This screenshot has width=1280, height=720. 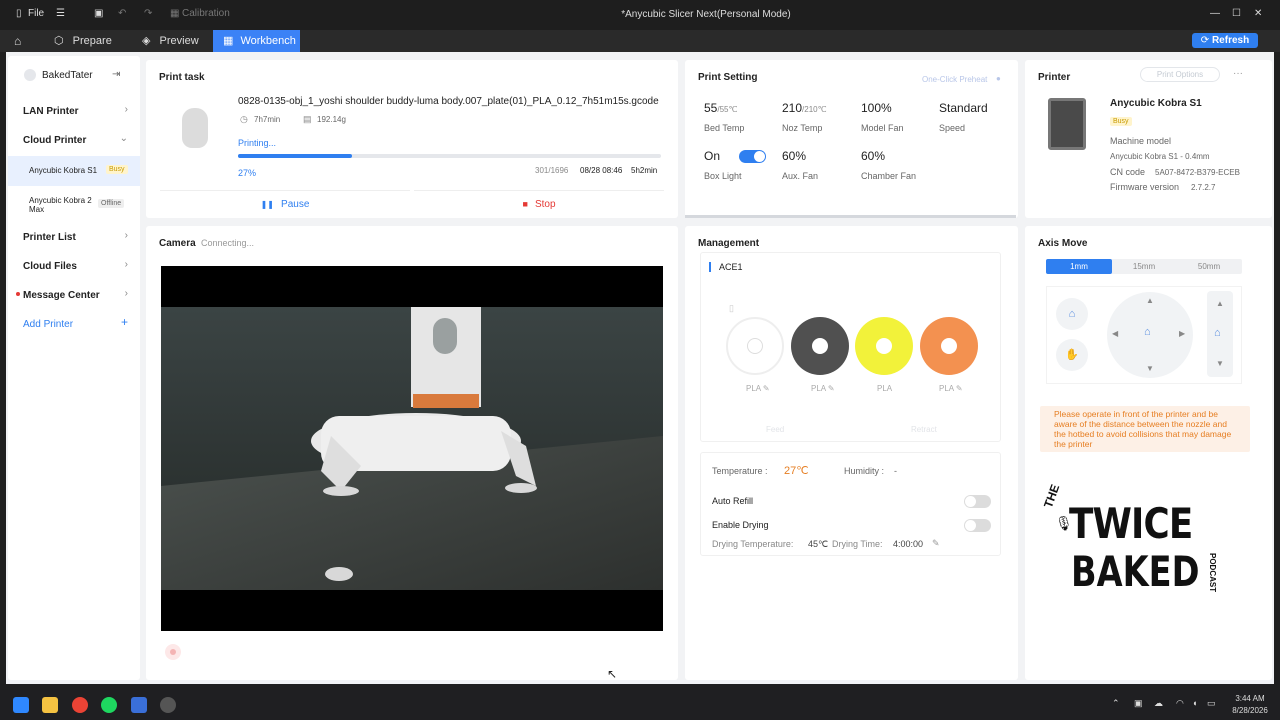 I want to click on calibration-icon: ▦, so click(x=174, y=13).